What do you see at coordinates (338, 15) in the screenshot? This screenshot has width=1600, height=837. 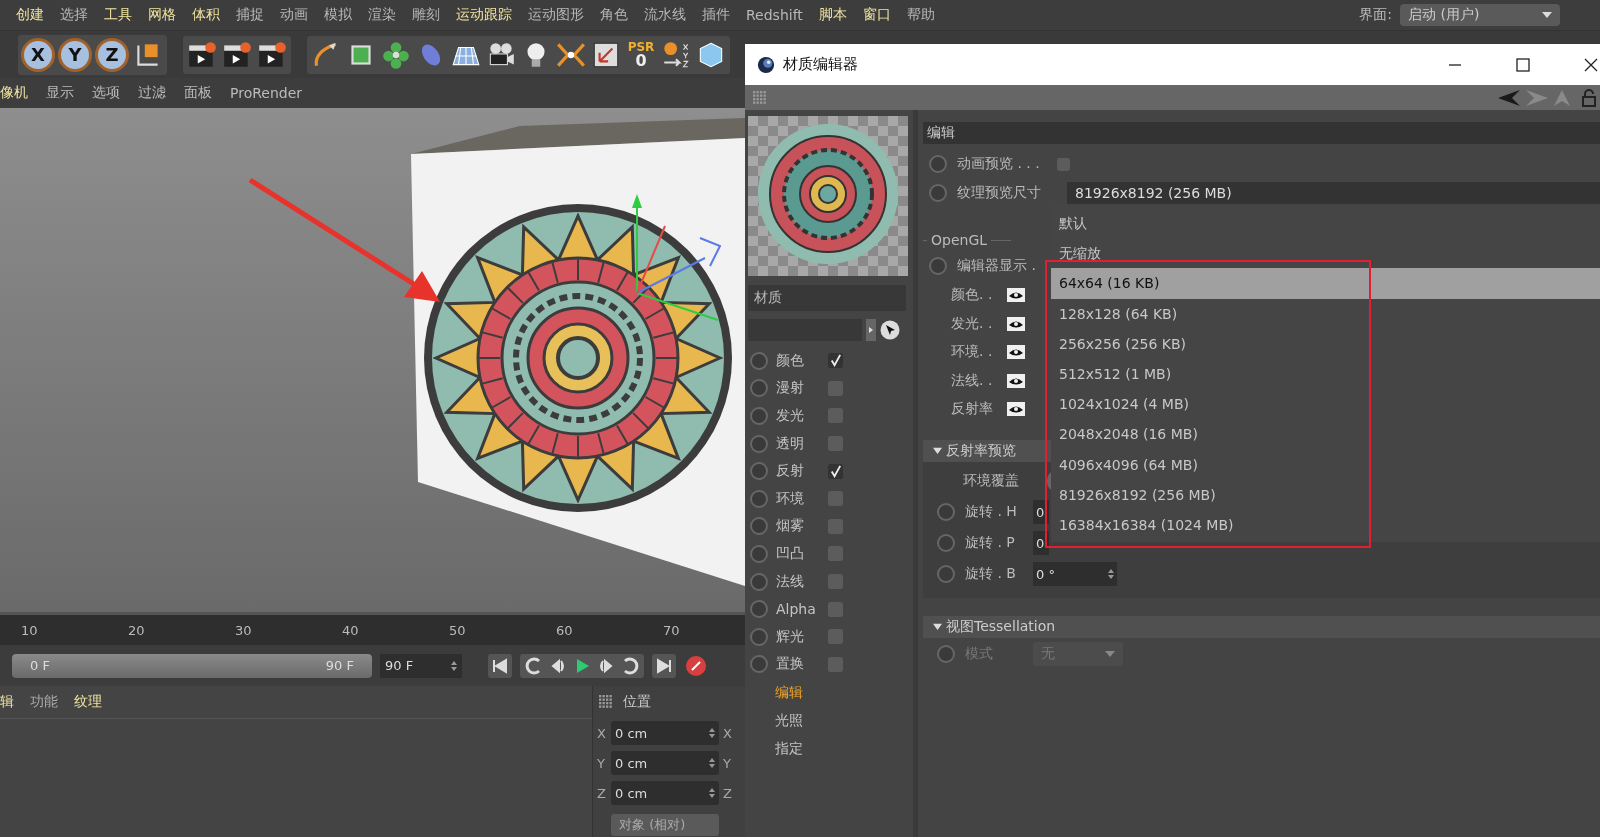 I see `menu-item: 模拟` at bounding box center [338, 15].